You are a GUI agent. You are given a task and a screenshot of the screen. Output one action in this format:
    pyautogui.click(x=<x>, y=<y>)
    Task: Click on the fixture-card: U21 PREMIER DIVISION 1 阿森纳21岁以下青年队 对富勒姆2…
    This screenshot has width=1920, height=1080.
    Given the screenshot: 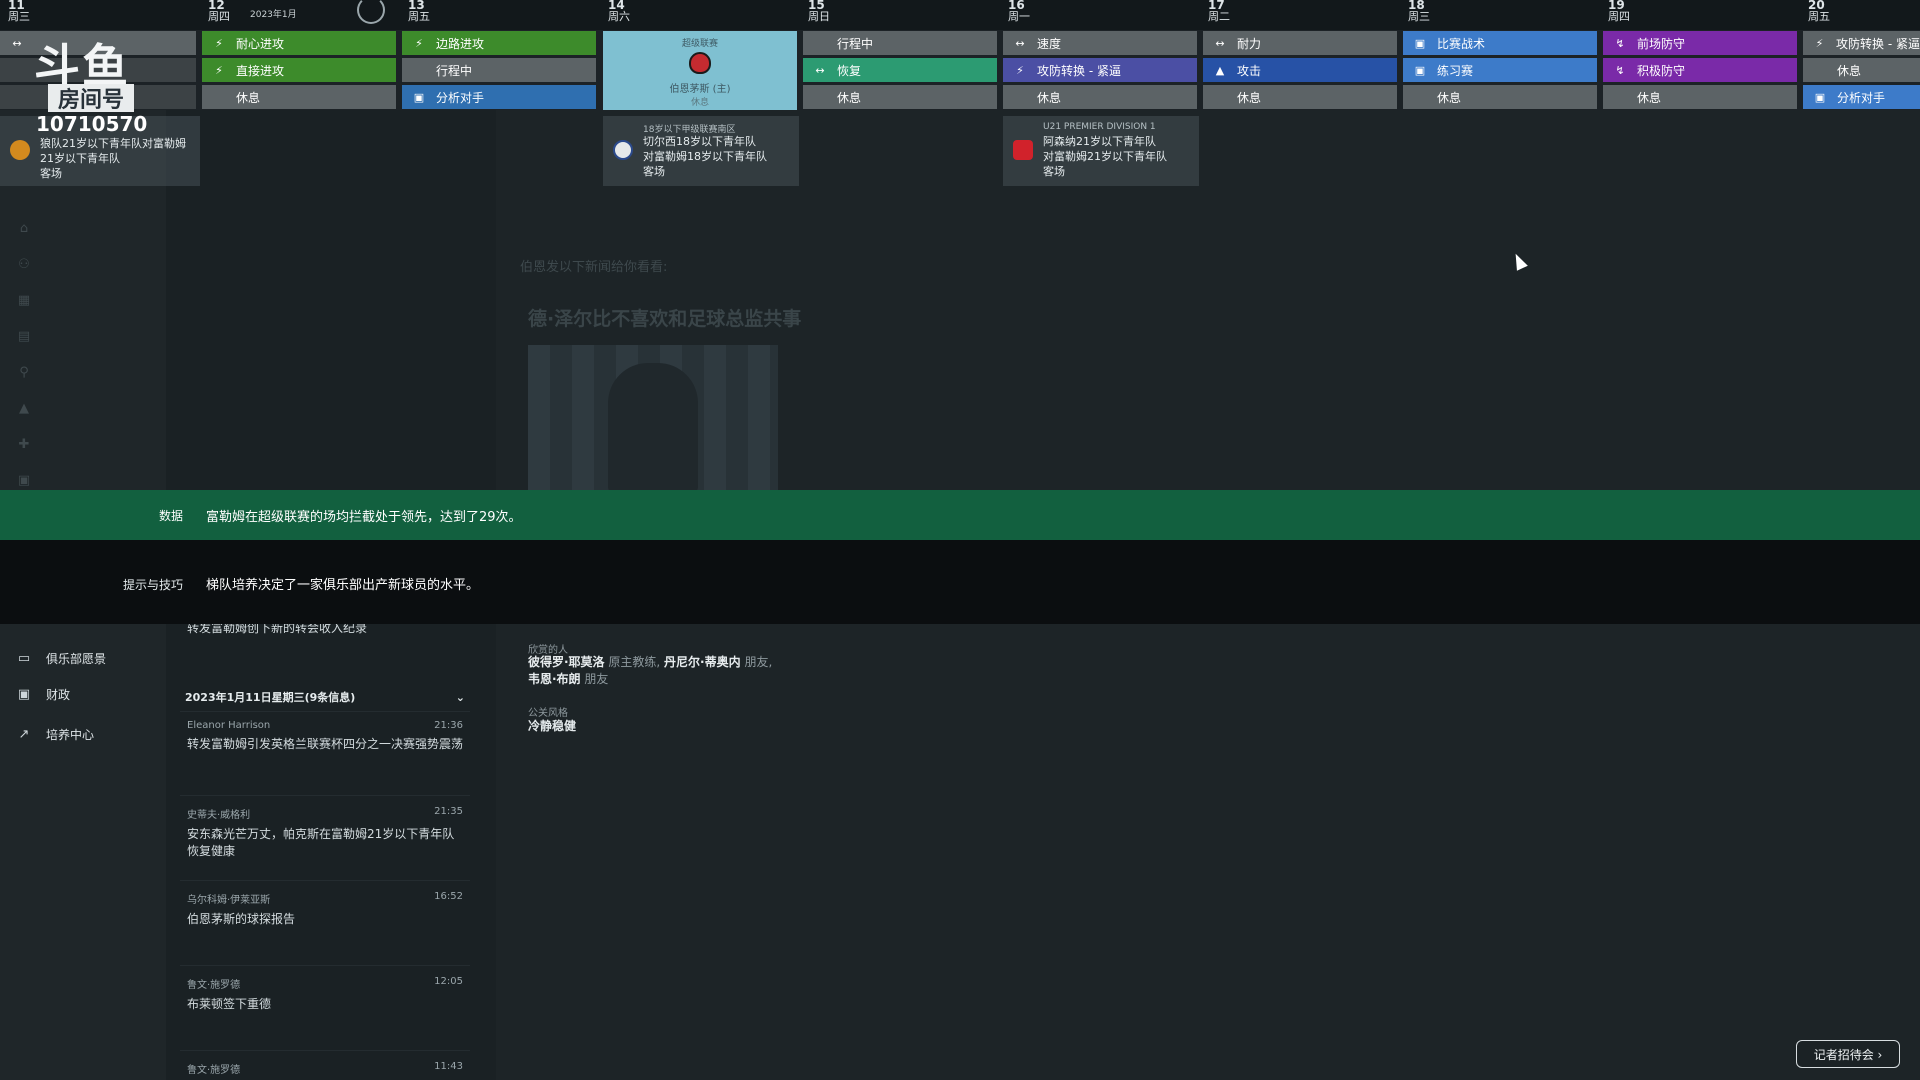 What is the action you would take?
    pyautogui.click(x=1101, y=151)
    